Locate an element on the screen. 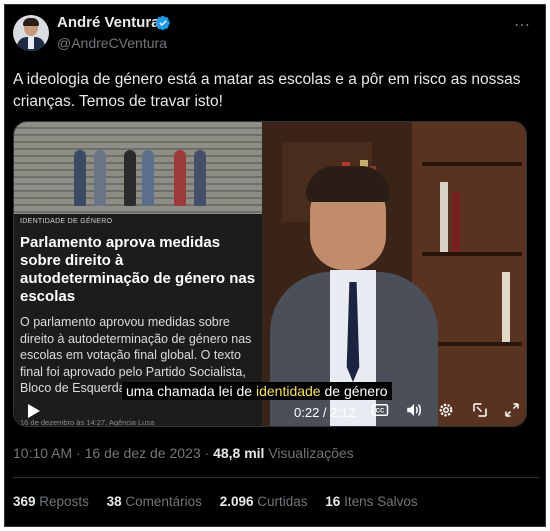 This screenshot has height=531, width=550. svg-text: CC is located at coordinates (380, 412).